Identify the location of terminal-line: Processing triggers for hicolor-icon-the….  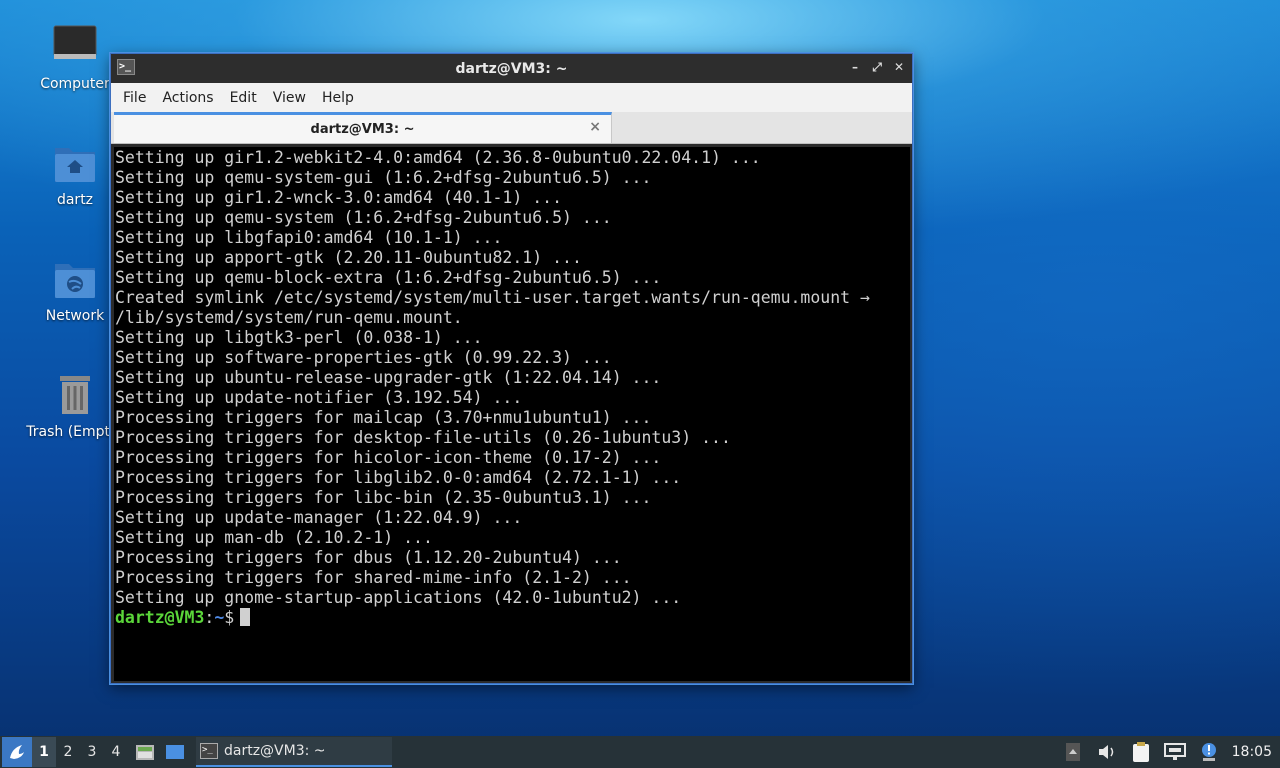
(388, 457).